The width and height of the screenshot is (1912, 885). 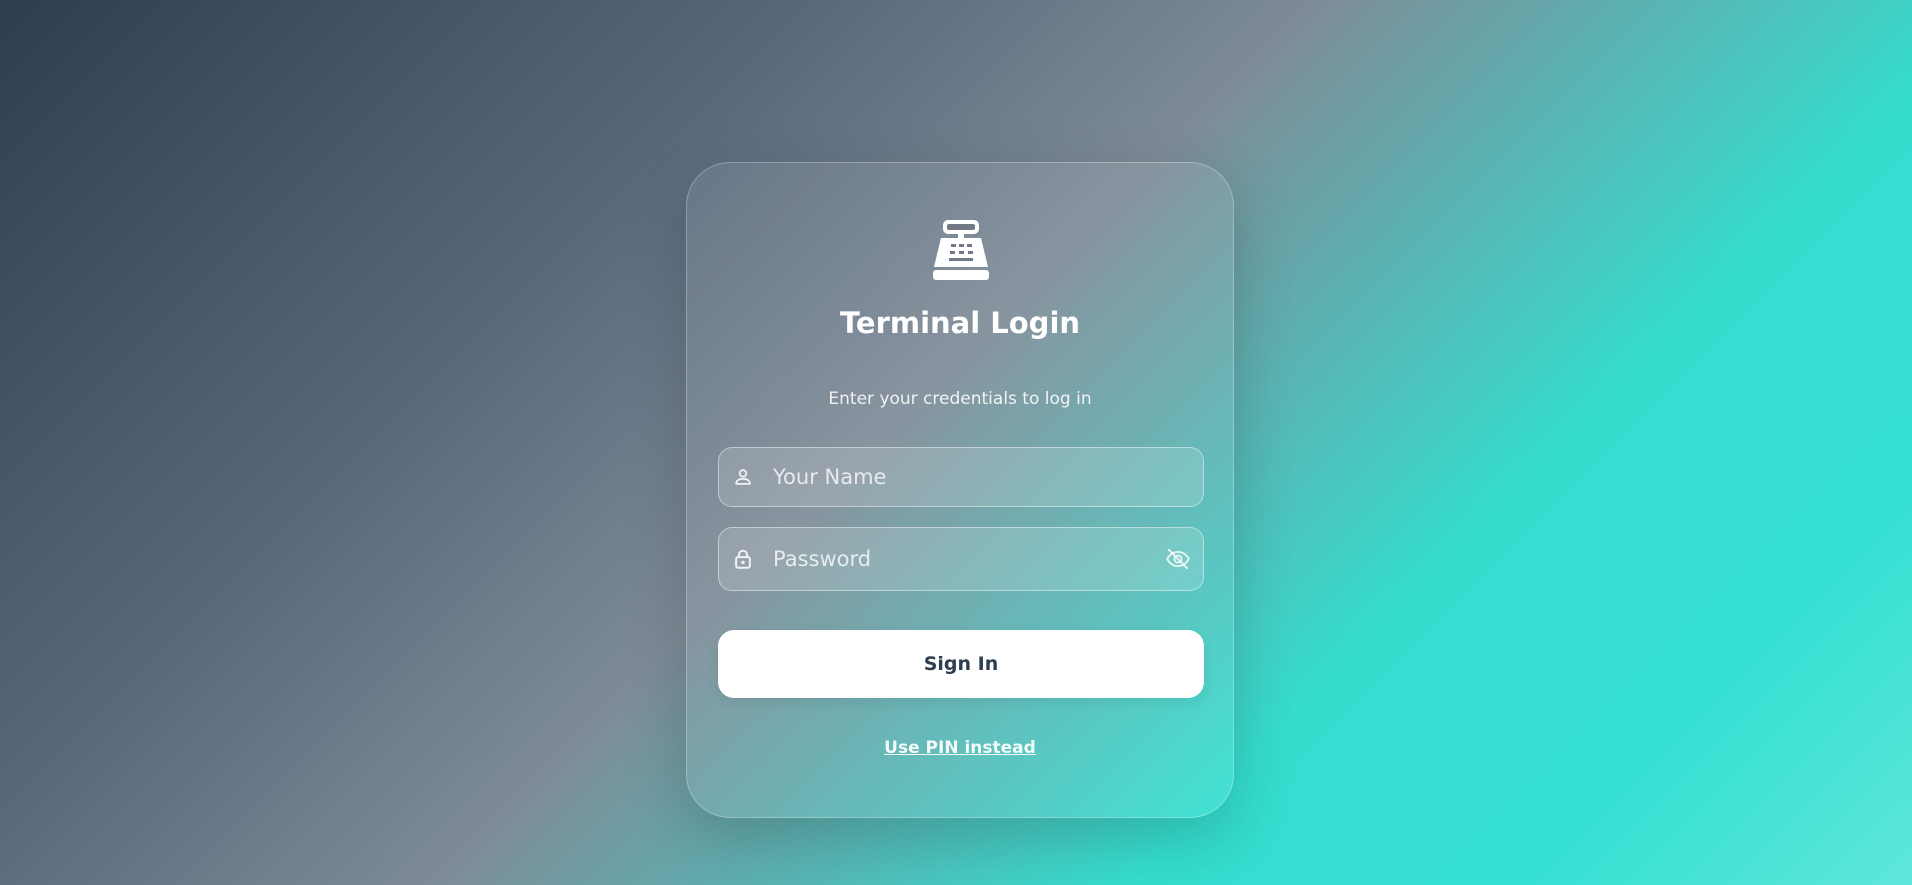 I want to click on login-subtitle: Enter your credentials to log in, so click(x=960, y=399).